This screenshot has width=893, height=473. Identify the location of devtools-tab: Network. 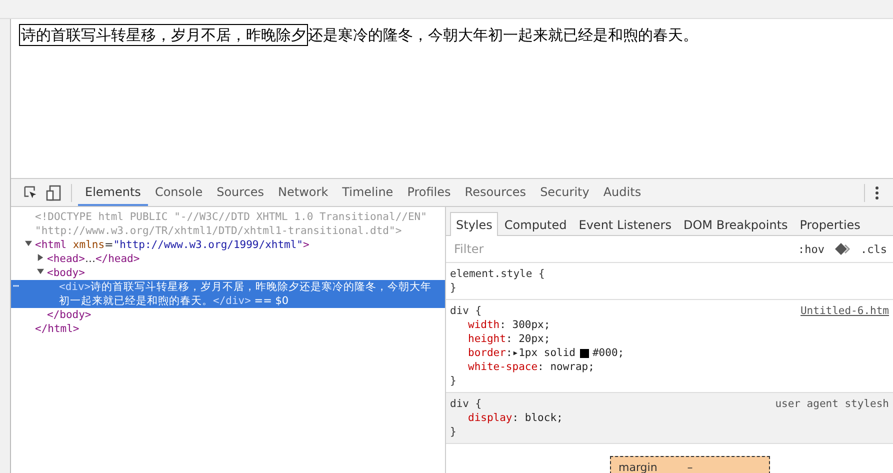
(303, 192).